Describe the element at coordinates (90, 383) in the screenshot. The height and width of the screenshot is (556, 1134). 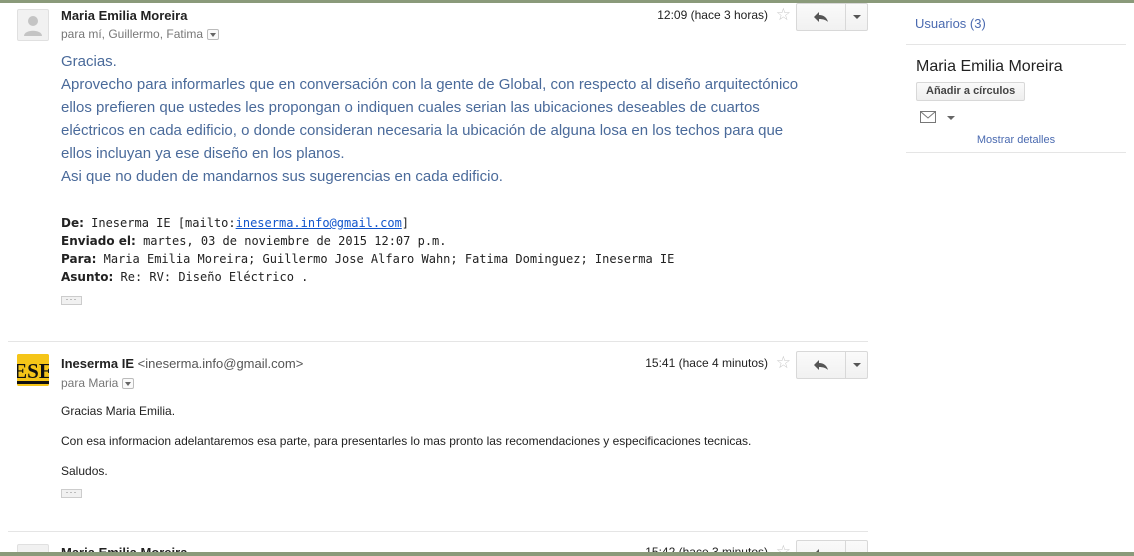
I see `recipients-text: para Maria` at that location.